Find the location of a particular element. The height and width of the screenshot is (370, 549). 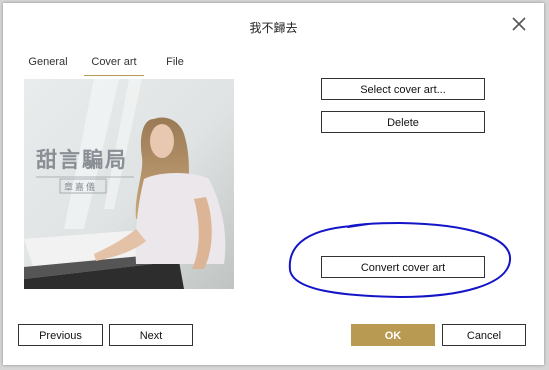

tab-cover-art: Cover art is located at coordinates (114, 64).